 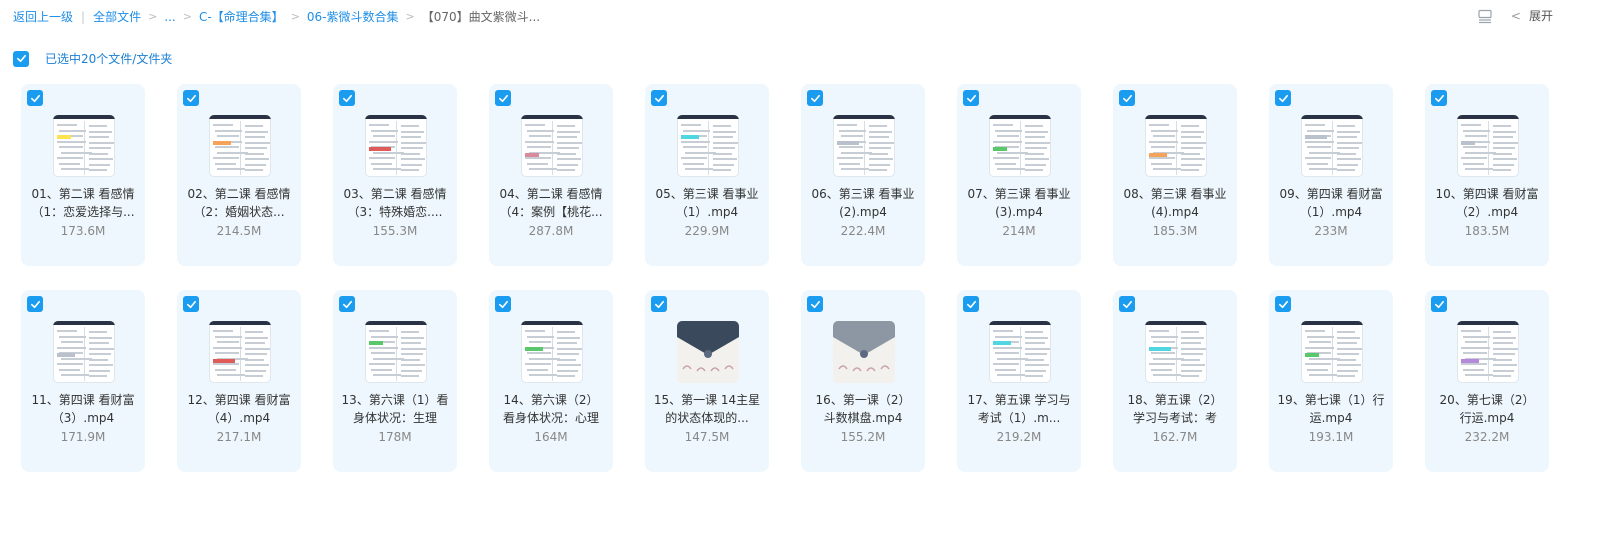 What do you see at coordinates (241, 16) in the screenshot?
I see `breadcrumb-folder-c: C-【命理合集】` at bounding box center [241, 16].